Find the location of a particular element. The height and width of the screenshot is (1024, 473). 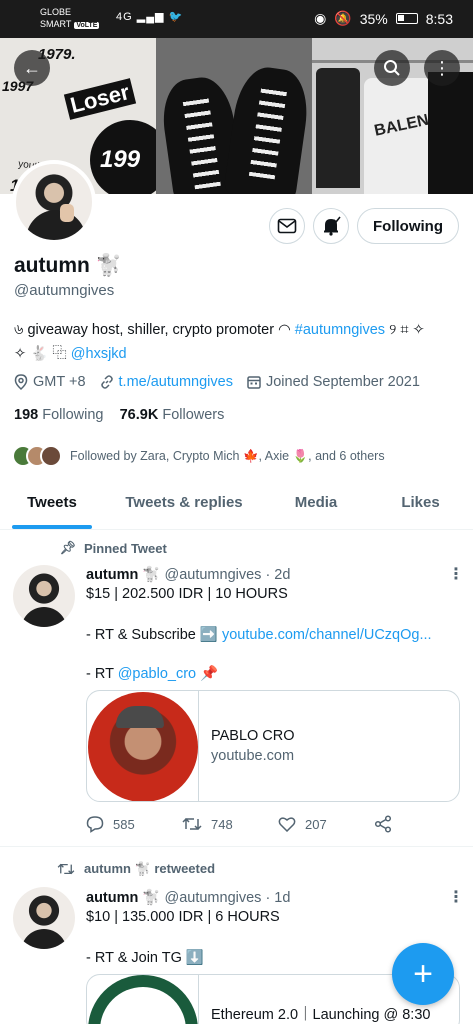

followers-link: 76.9K Followers is located at coordinates (172, 415).